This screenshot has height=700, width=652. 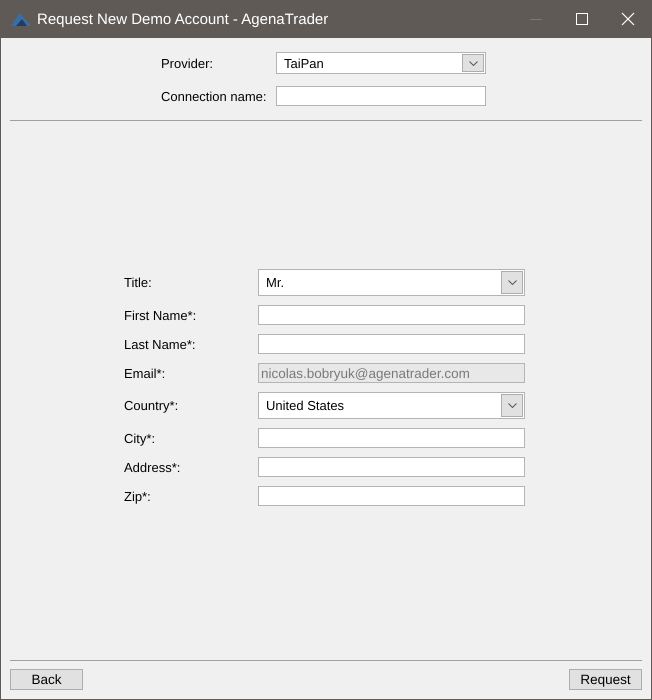 I want to click on close-icon, so click(x=628, y=19).